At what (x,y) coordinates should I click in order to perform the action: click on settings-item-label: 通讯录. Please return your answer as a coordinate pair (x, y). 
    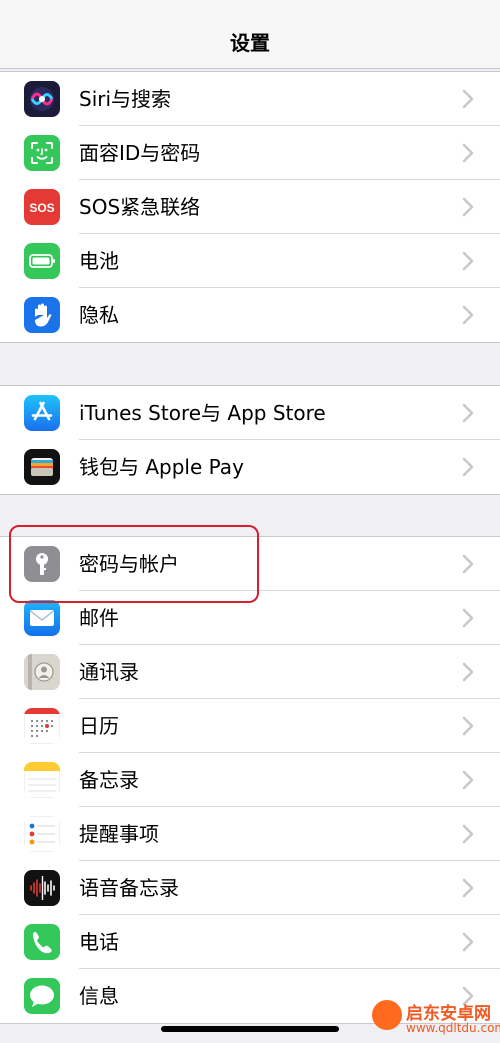
    Looking at the image, I should click on (109, 672).